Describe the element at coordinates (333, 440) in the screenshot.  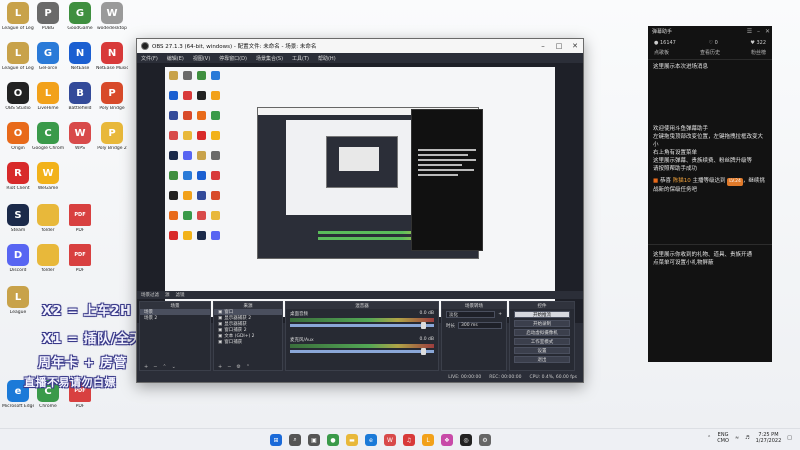
I see `chrome-icon: ●` at that location.